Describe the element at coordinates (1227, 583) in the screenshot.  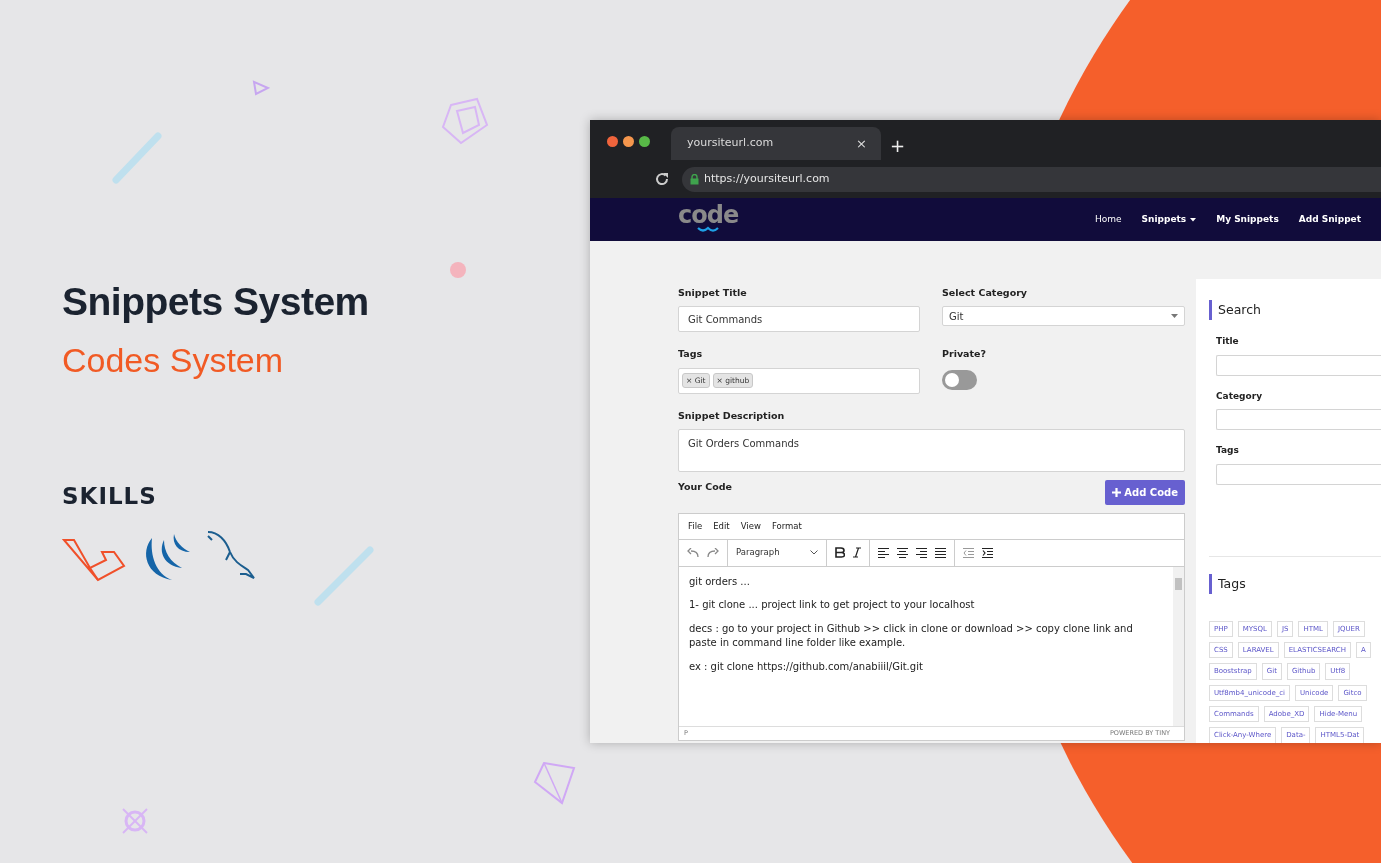
I see `panel-heading: Tags` at that location.